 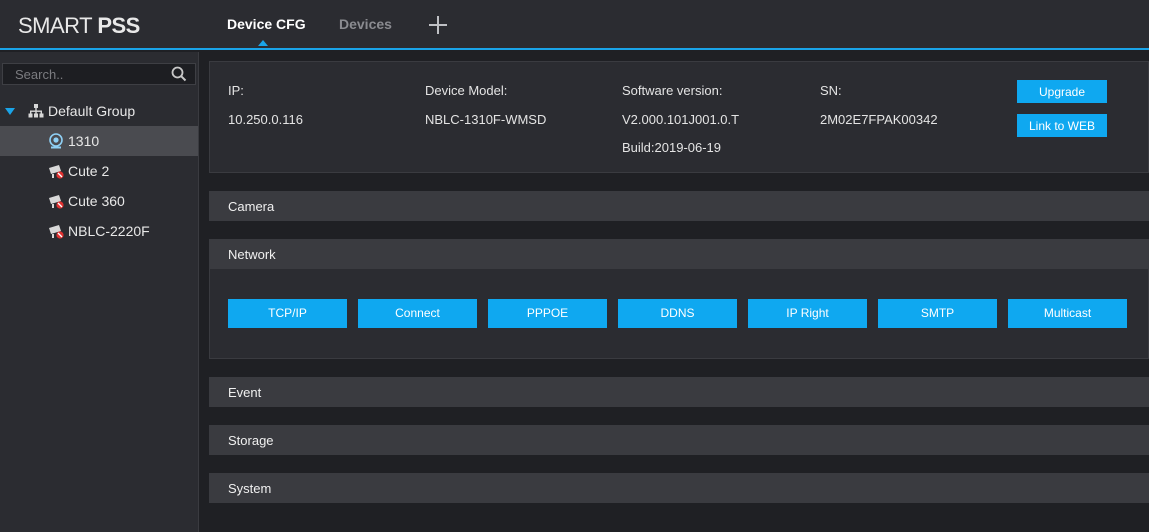 I want to click on ip-value: 10.250.0.116, so click(x=265, y=119).